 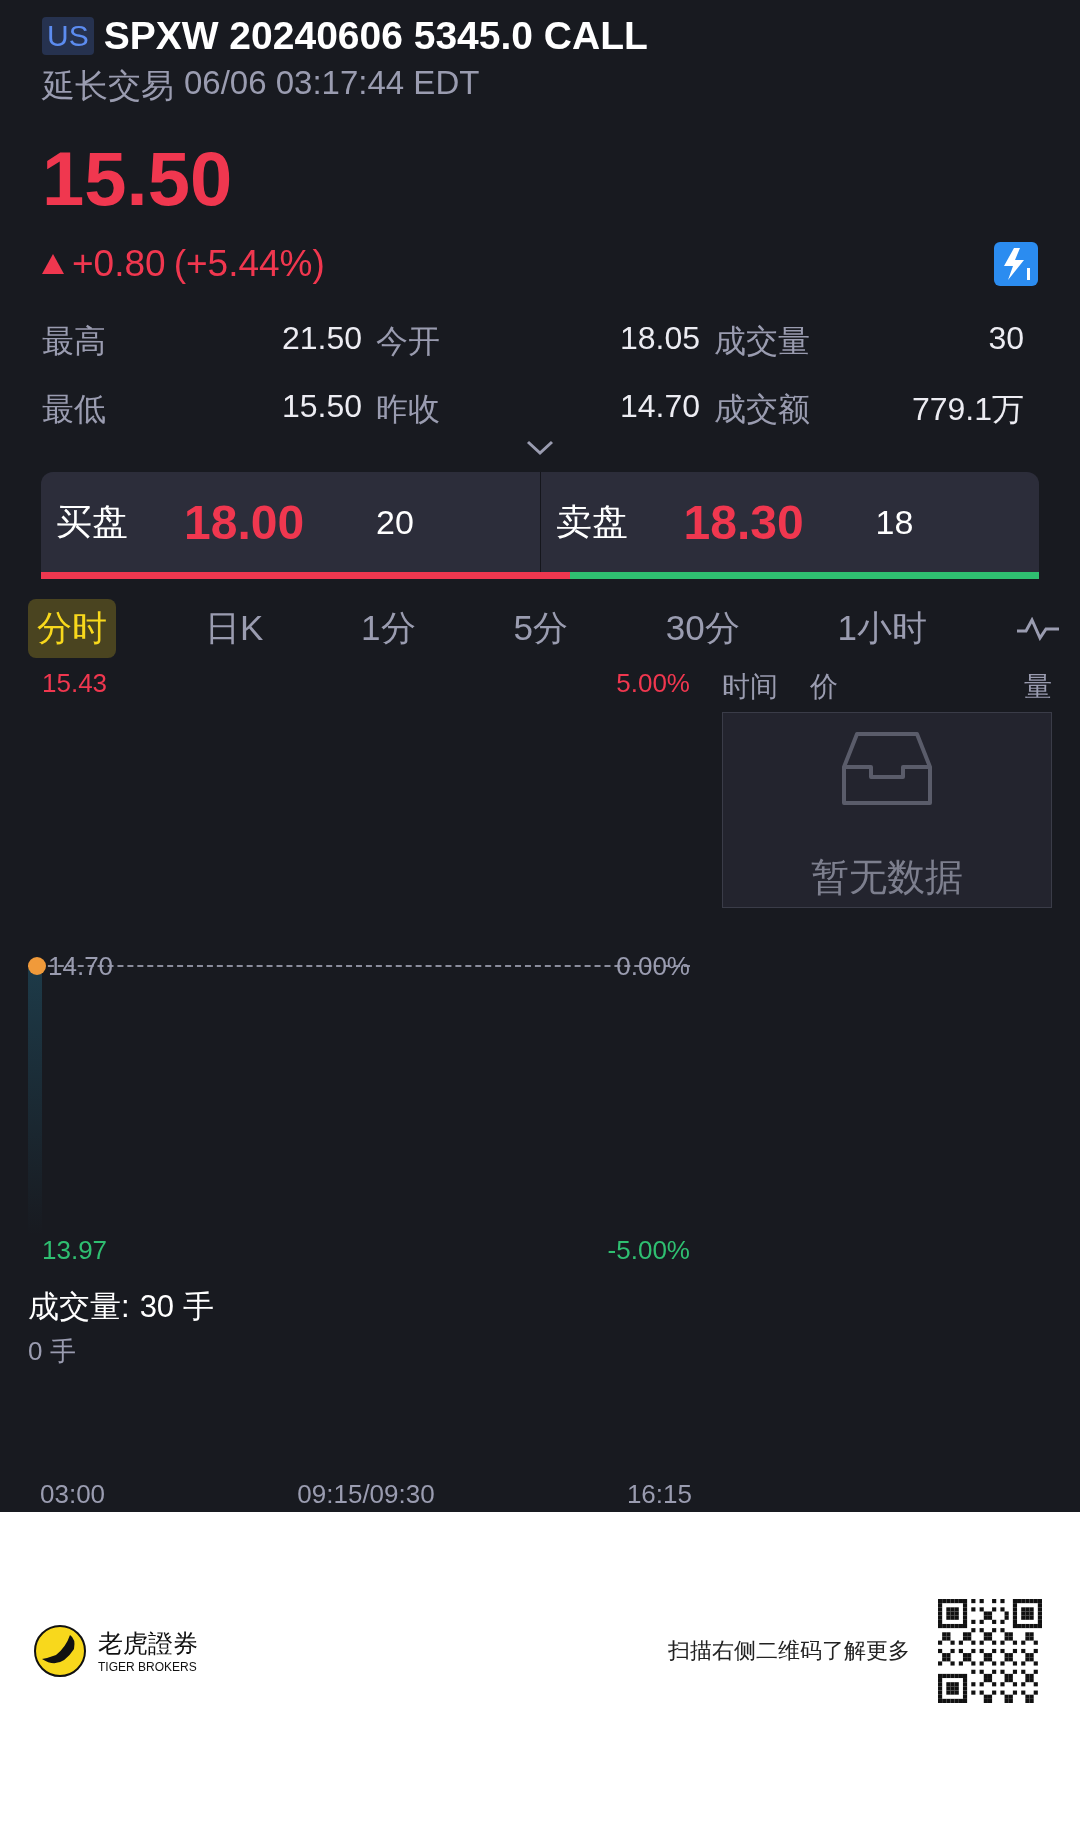 I want to click on axis-label: 15.43, so click(x=75, y=683).